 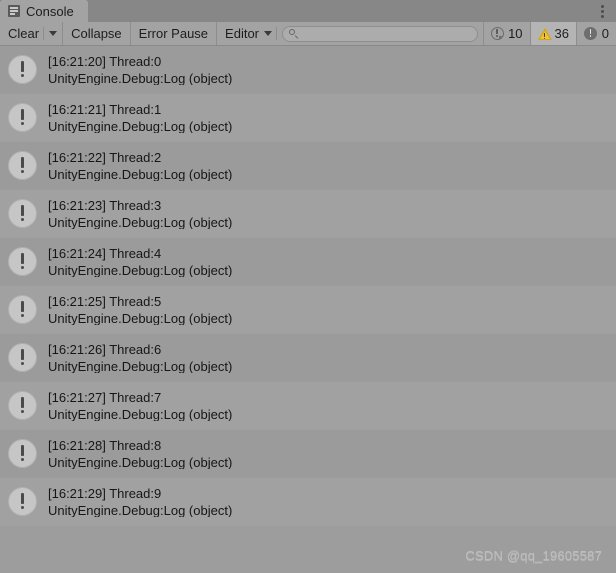 I want to click on log-row-message: [16:21:23] Thread:3, so click(x=105, y=205).